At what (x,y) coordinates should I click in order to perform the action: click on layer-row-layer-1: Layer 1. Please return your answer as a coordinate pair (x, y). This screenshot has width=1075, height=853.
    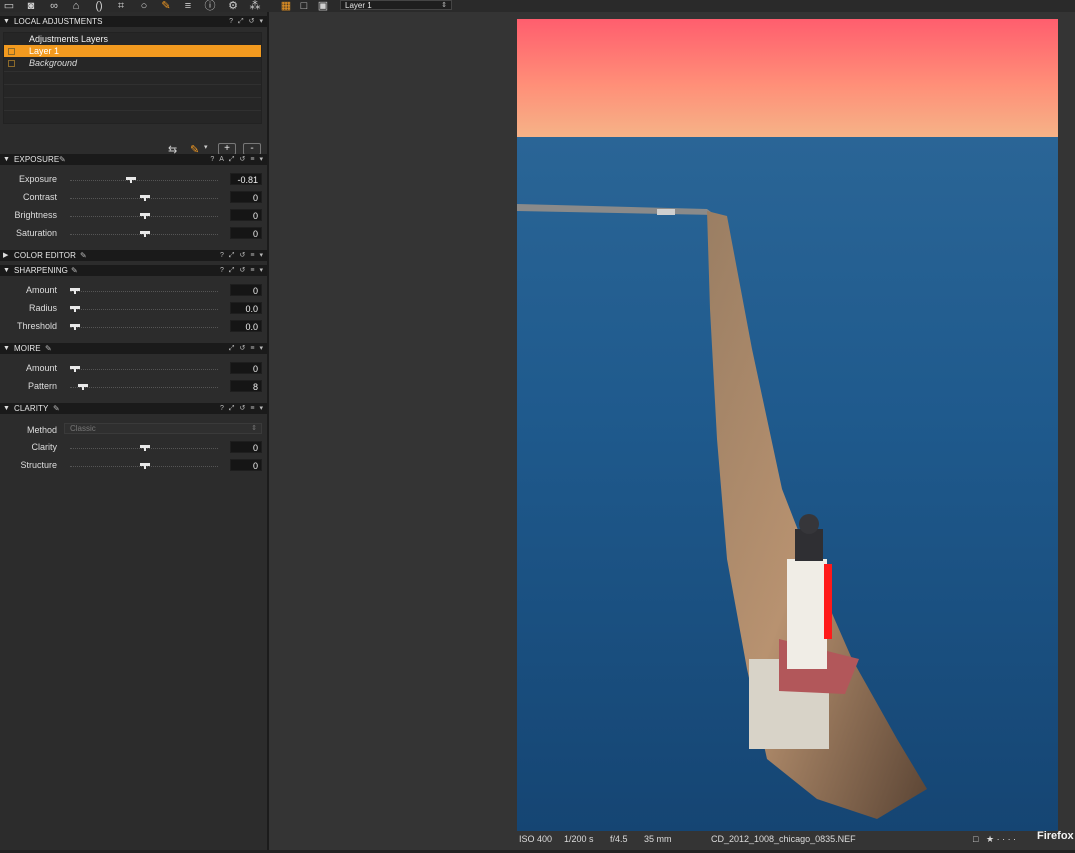
    Looking at the image, I should click on (132, 51).